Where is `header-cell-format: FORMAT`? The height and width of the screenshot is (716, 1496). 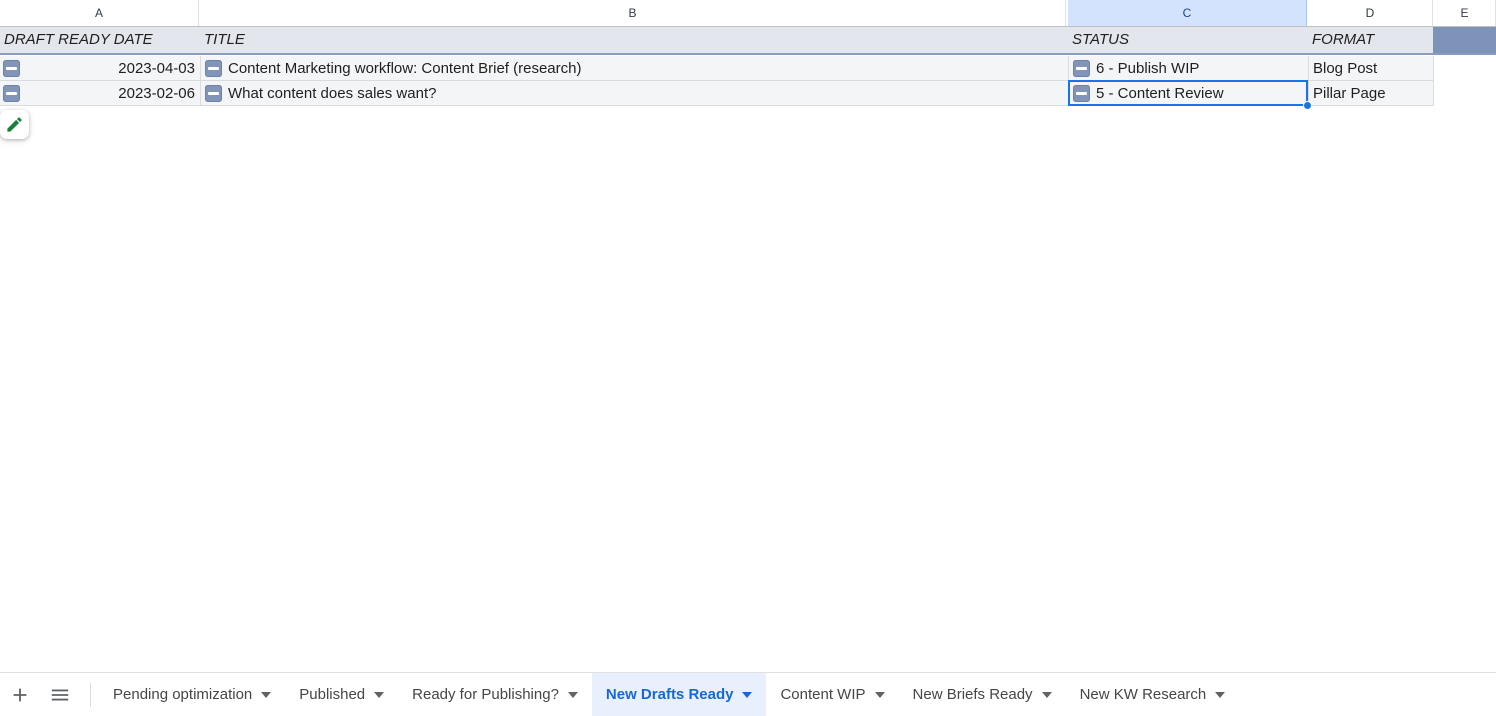
header-cell-format: FORMAT is located at coordinates (1343, 39).